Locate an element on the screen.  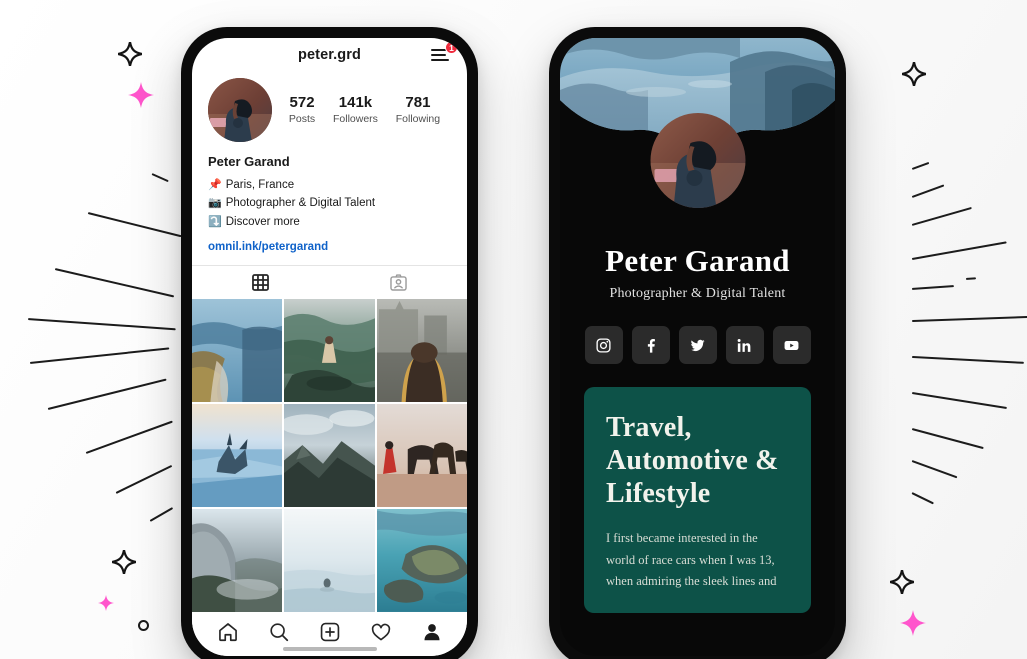
instagram-icon is located at coordinates (603, 345).